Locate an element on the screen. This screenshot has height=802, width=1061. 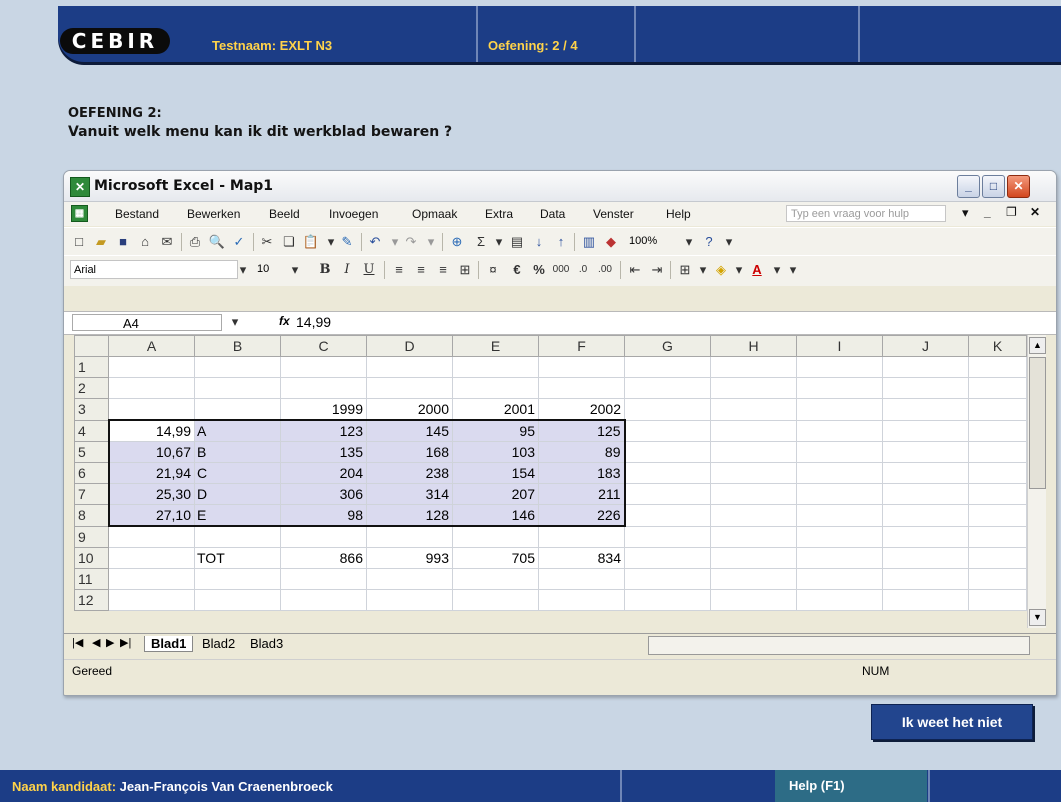
spreadsheet-cell: 204 is located at coordinates (323, 473).